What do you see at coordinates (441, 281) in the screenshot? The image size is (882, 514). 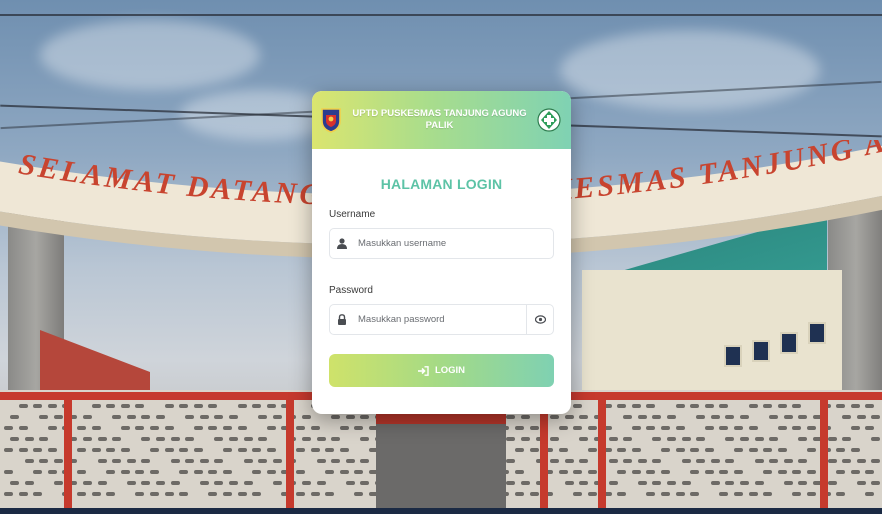 I see `login-form: HALAMAN LOGIN Username Password` at bounding box center [441, 281].